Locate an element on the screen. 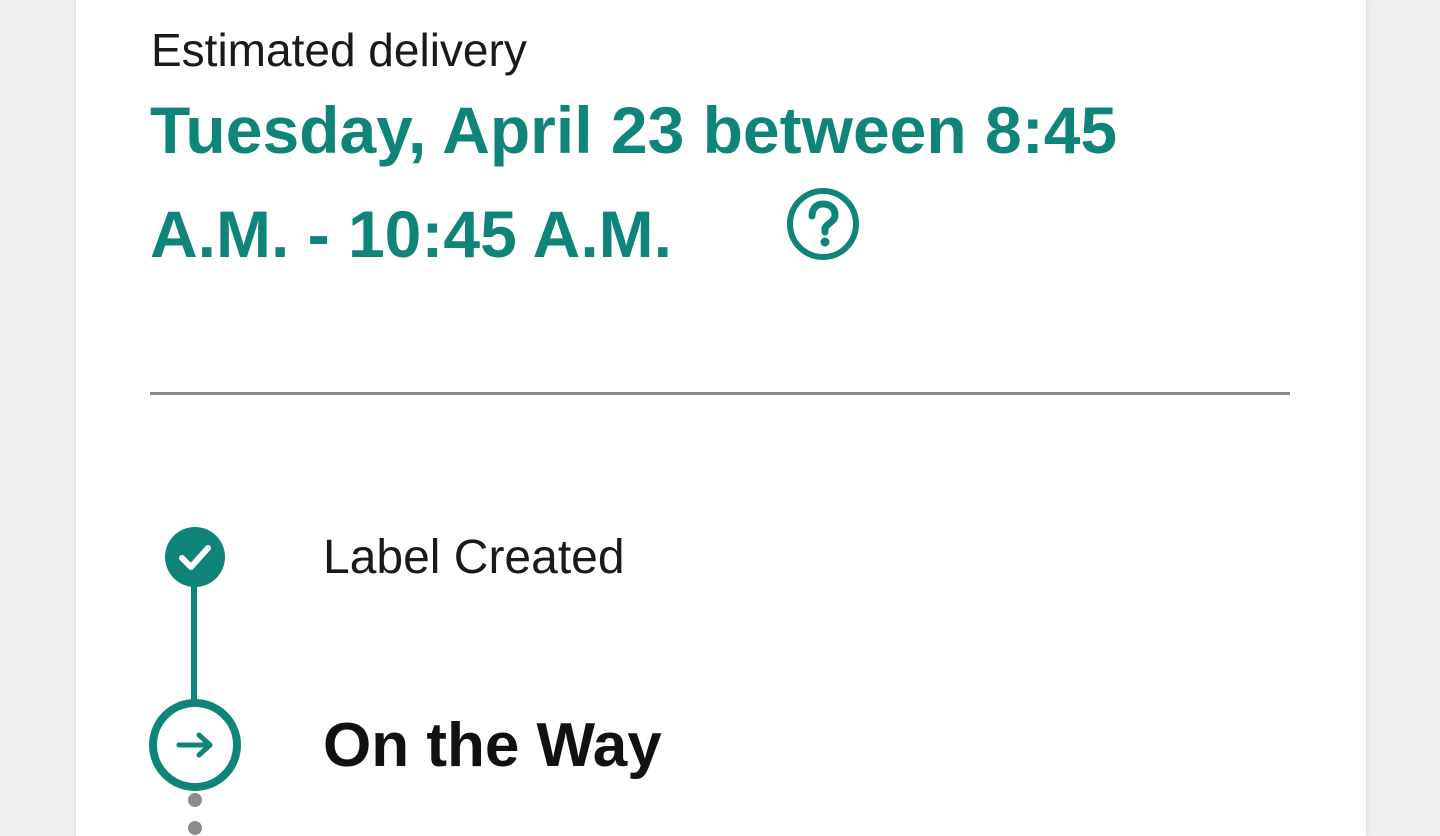  delivery-window-line2: A.M. - 10:45 A.M. is located at coordinates (411, 234).